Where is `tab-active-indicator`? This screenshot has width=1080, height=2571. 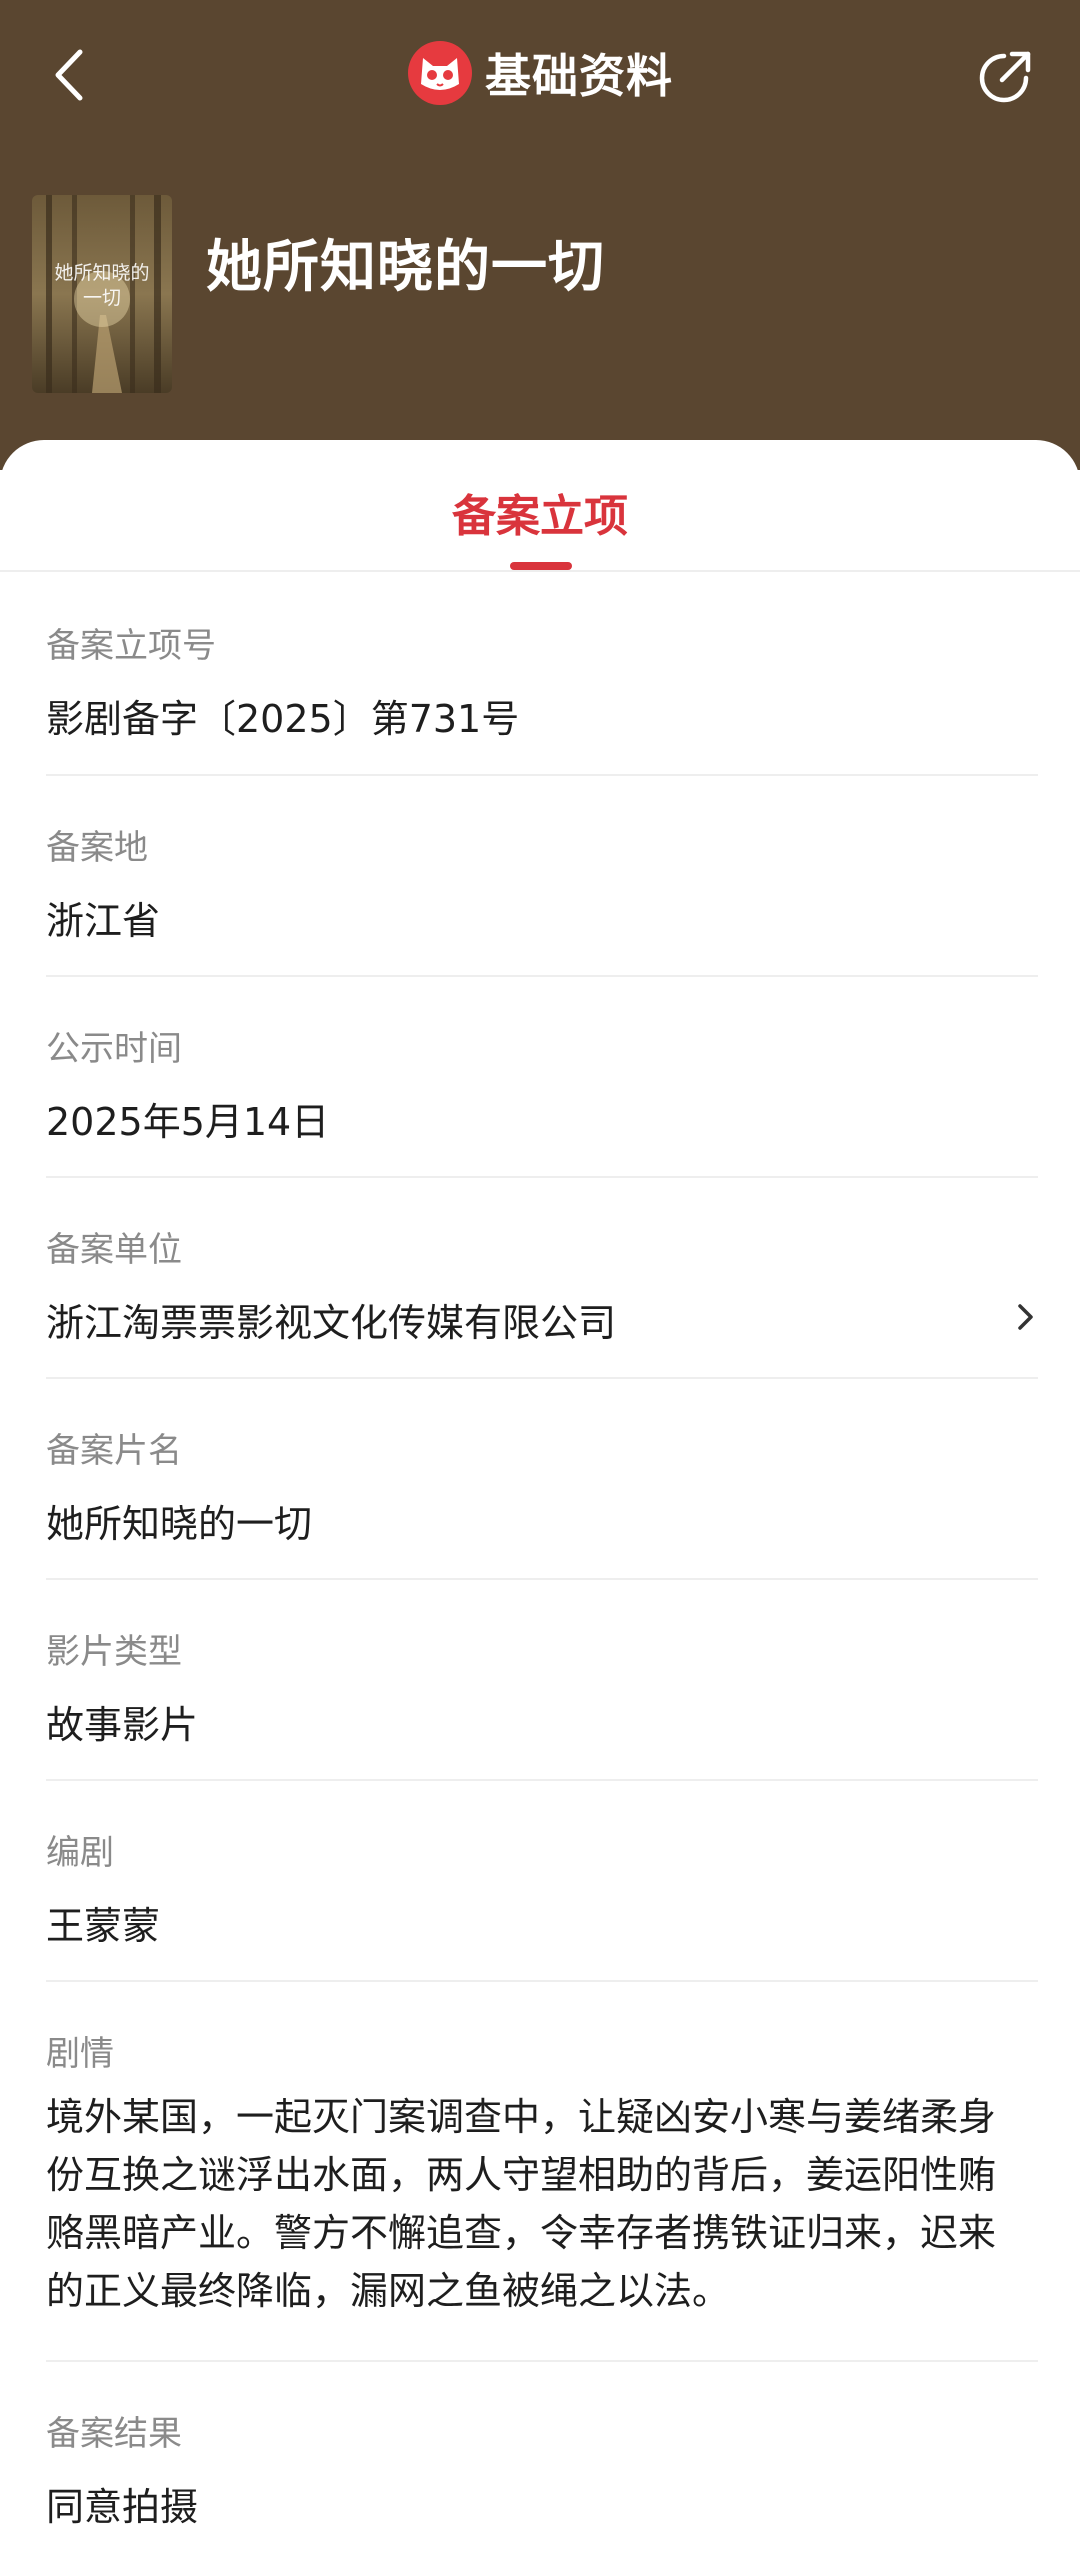 tab-active-indicator is located at coordinates (541, 566).